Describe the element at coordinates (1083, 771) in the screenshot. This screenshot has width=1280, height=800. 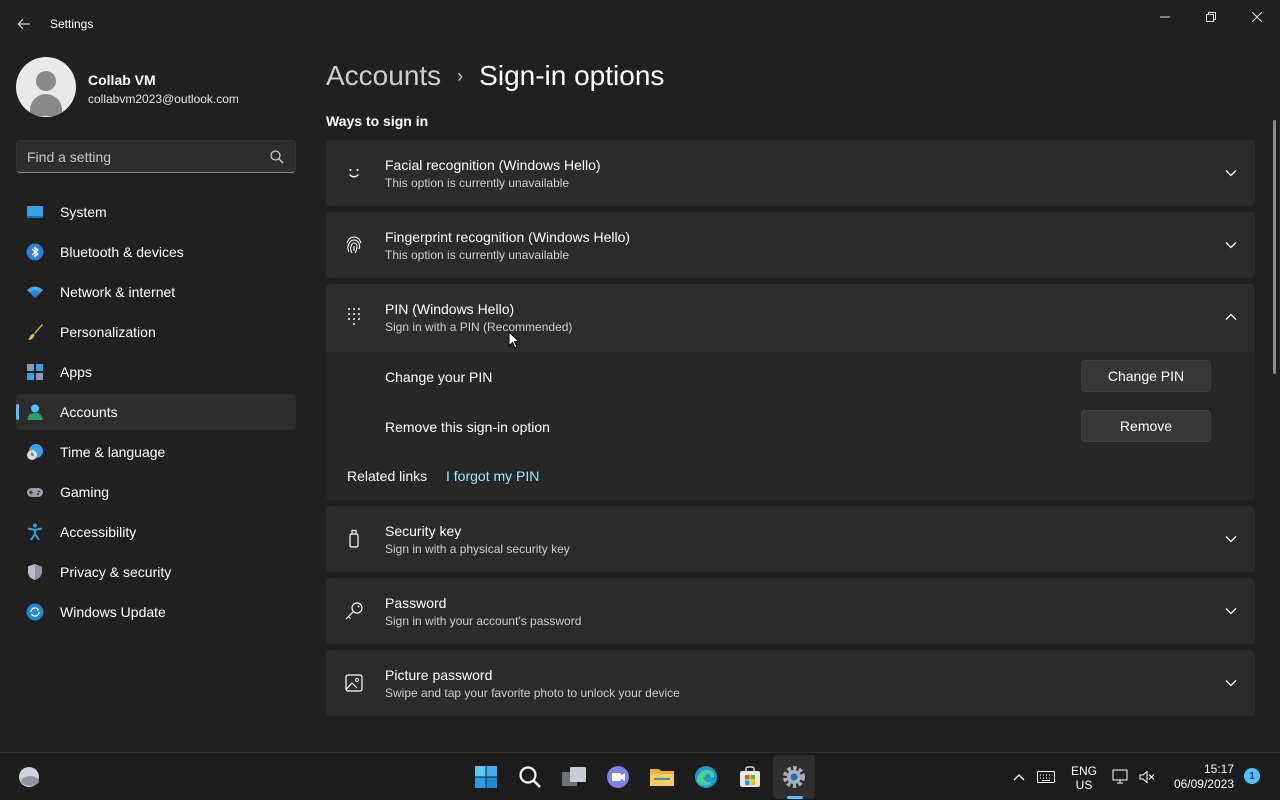
I see `language-code: ENG` at that location.